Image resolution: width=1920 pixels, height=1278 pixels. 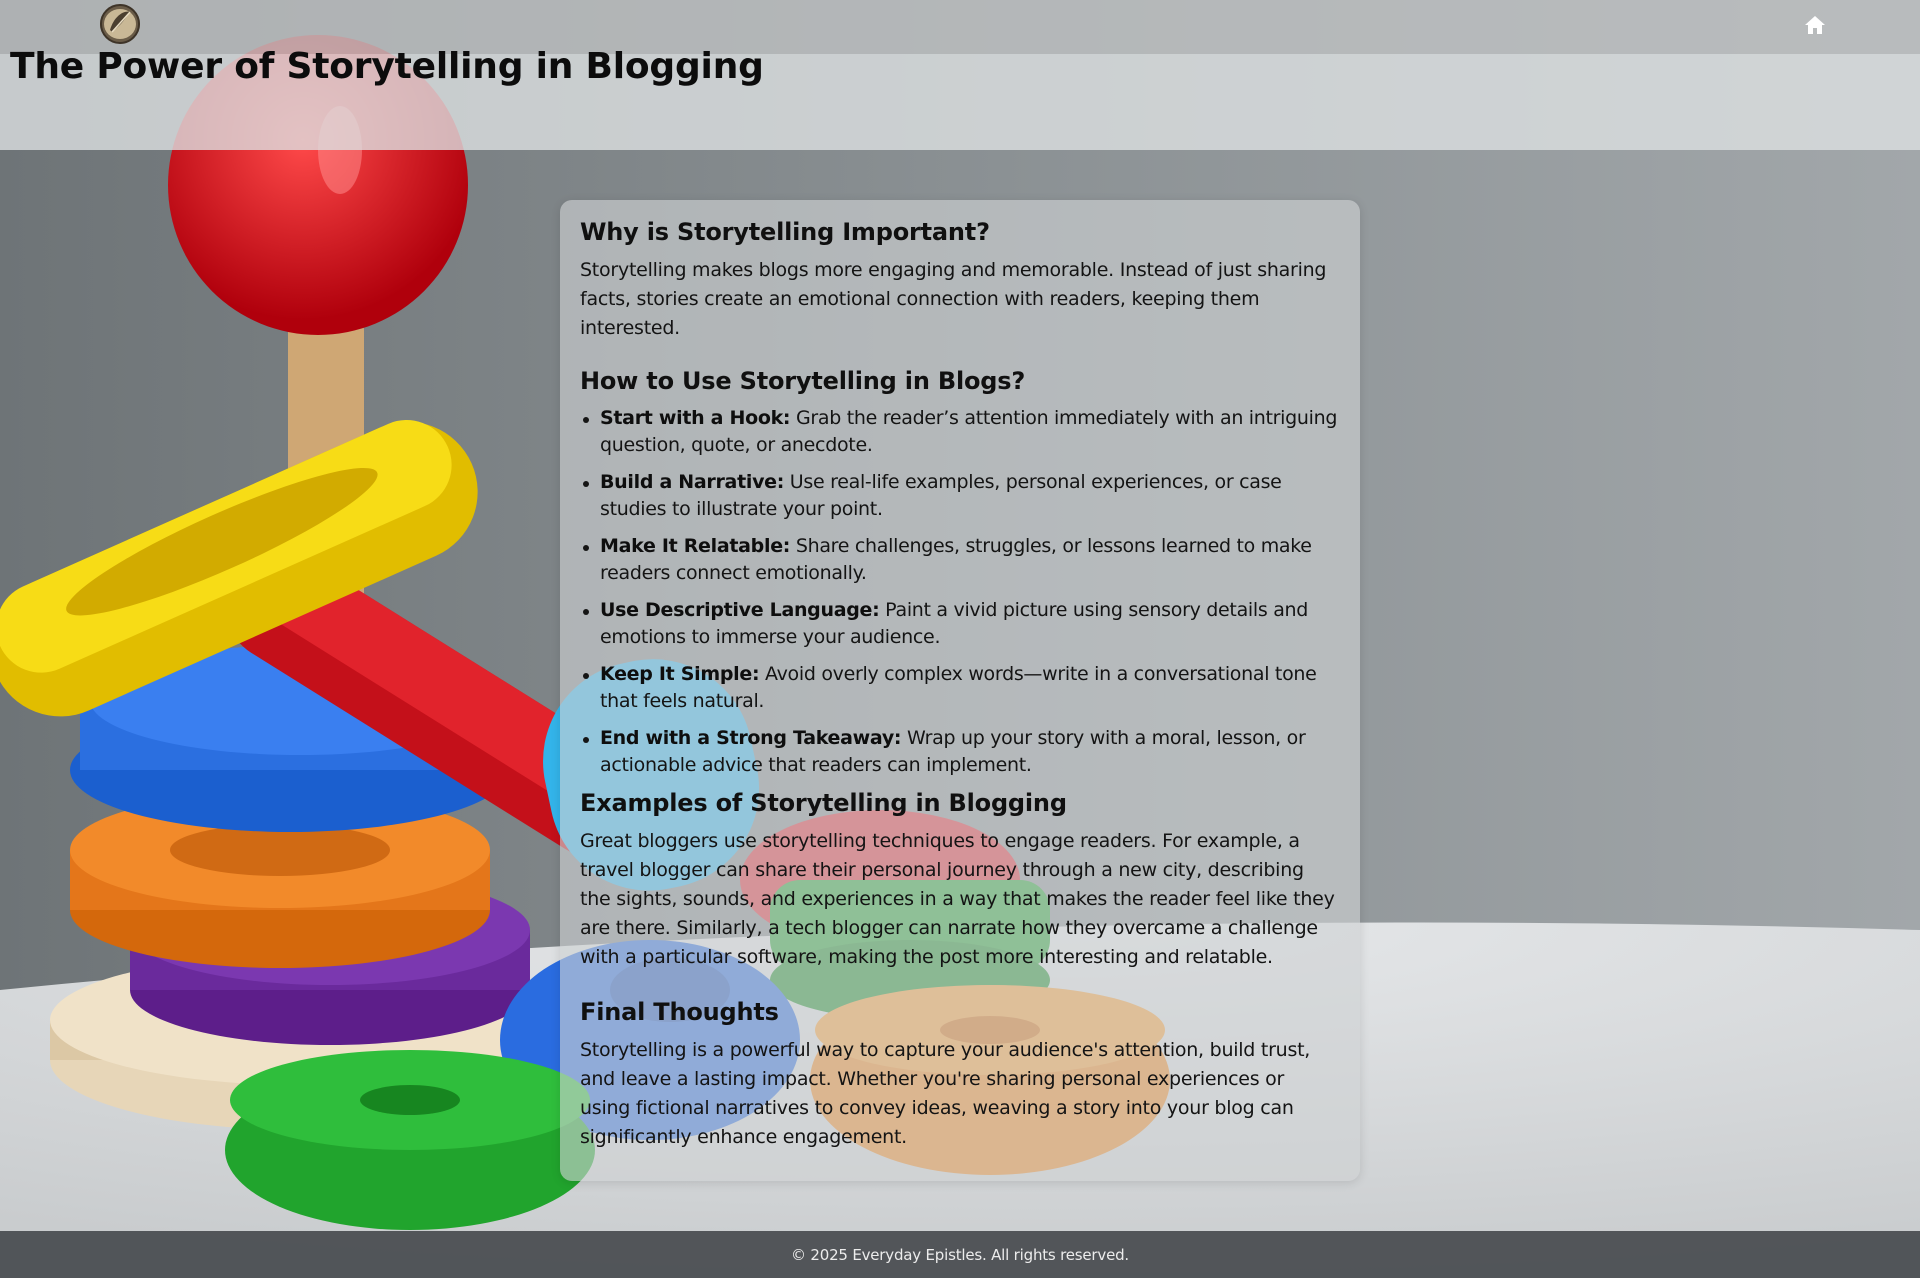 I want to click on feather-emblem-icon, so click(x=120, y=23).